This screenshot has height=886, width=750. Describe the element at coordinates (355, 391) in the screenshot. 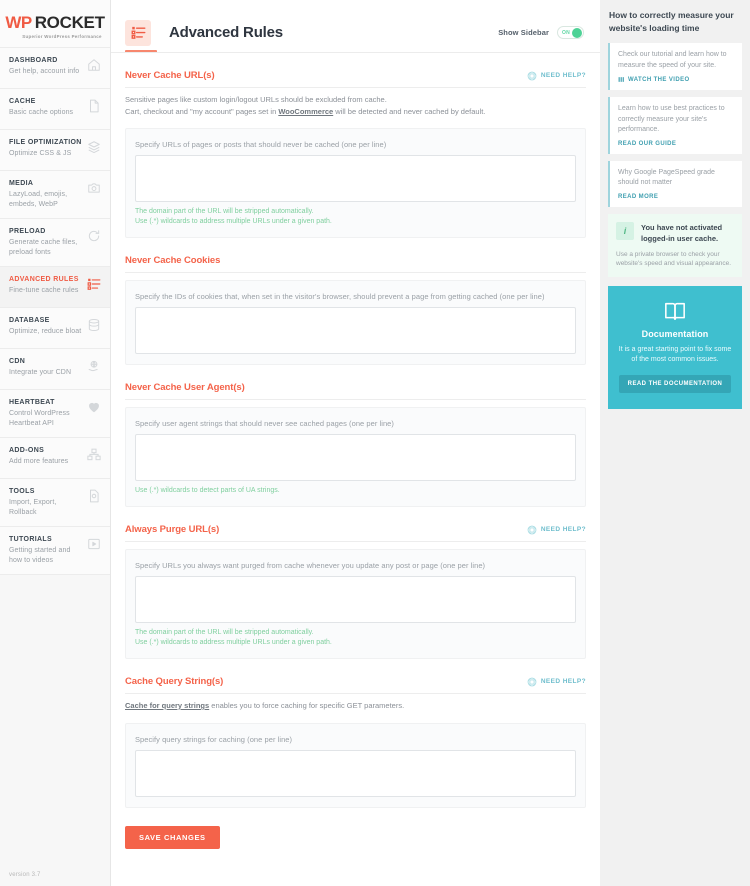

I see `section-header: Never Cache User Agent(s)` at that location.